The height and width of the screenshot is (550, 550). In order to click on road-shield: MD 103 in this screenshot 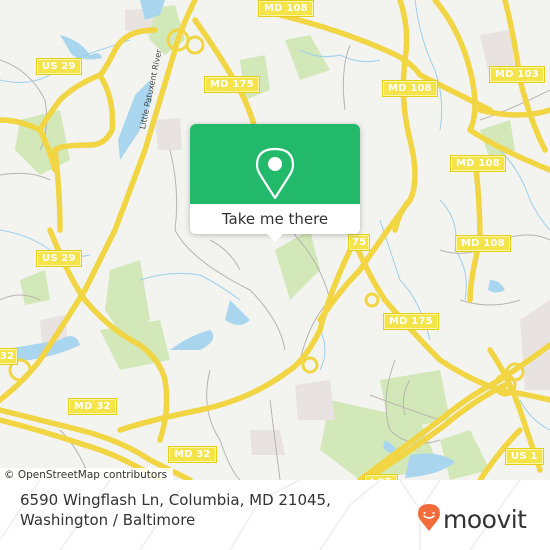, I will do `click(517, 74)`.